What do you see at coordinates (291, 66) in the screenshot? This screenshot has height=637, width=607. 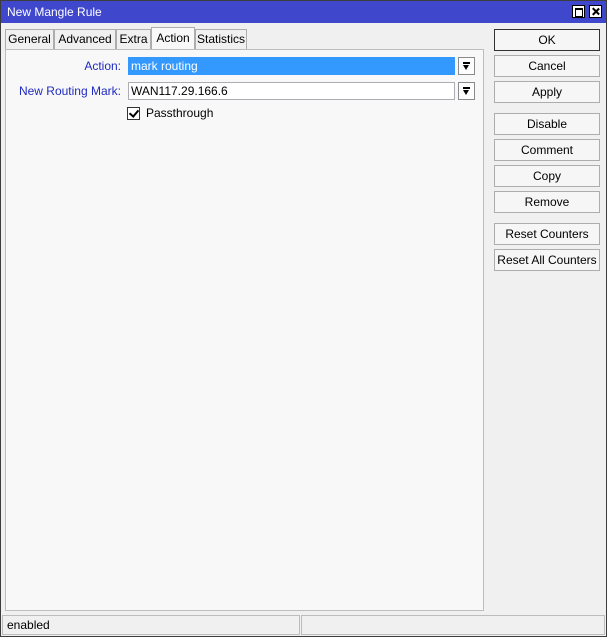 I see `action-select: mark routing` at bounding box center [291, 66].